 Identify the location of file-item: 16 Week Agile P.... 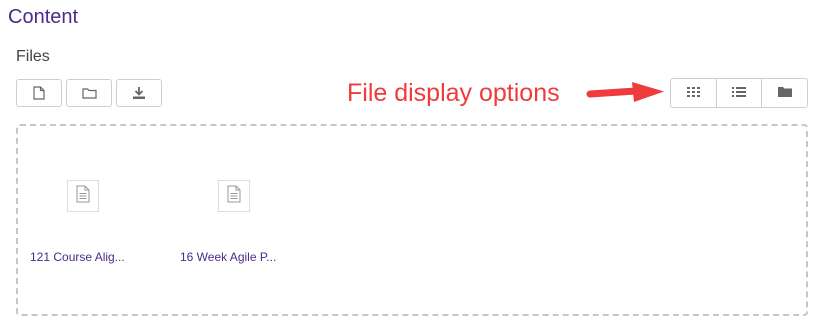
(234, 222).